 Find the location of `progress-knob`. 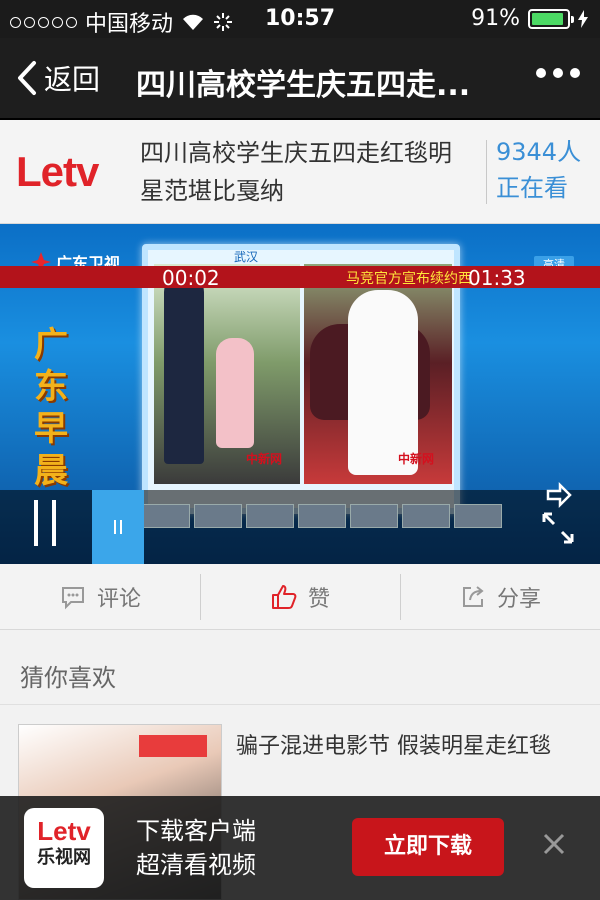

progress-knob is located at coordinates (118, 527).